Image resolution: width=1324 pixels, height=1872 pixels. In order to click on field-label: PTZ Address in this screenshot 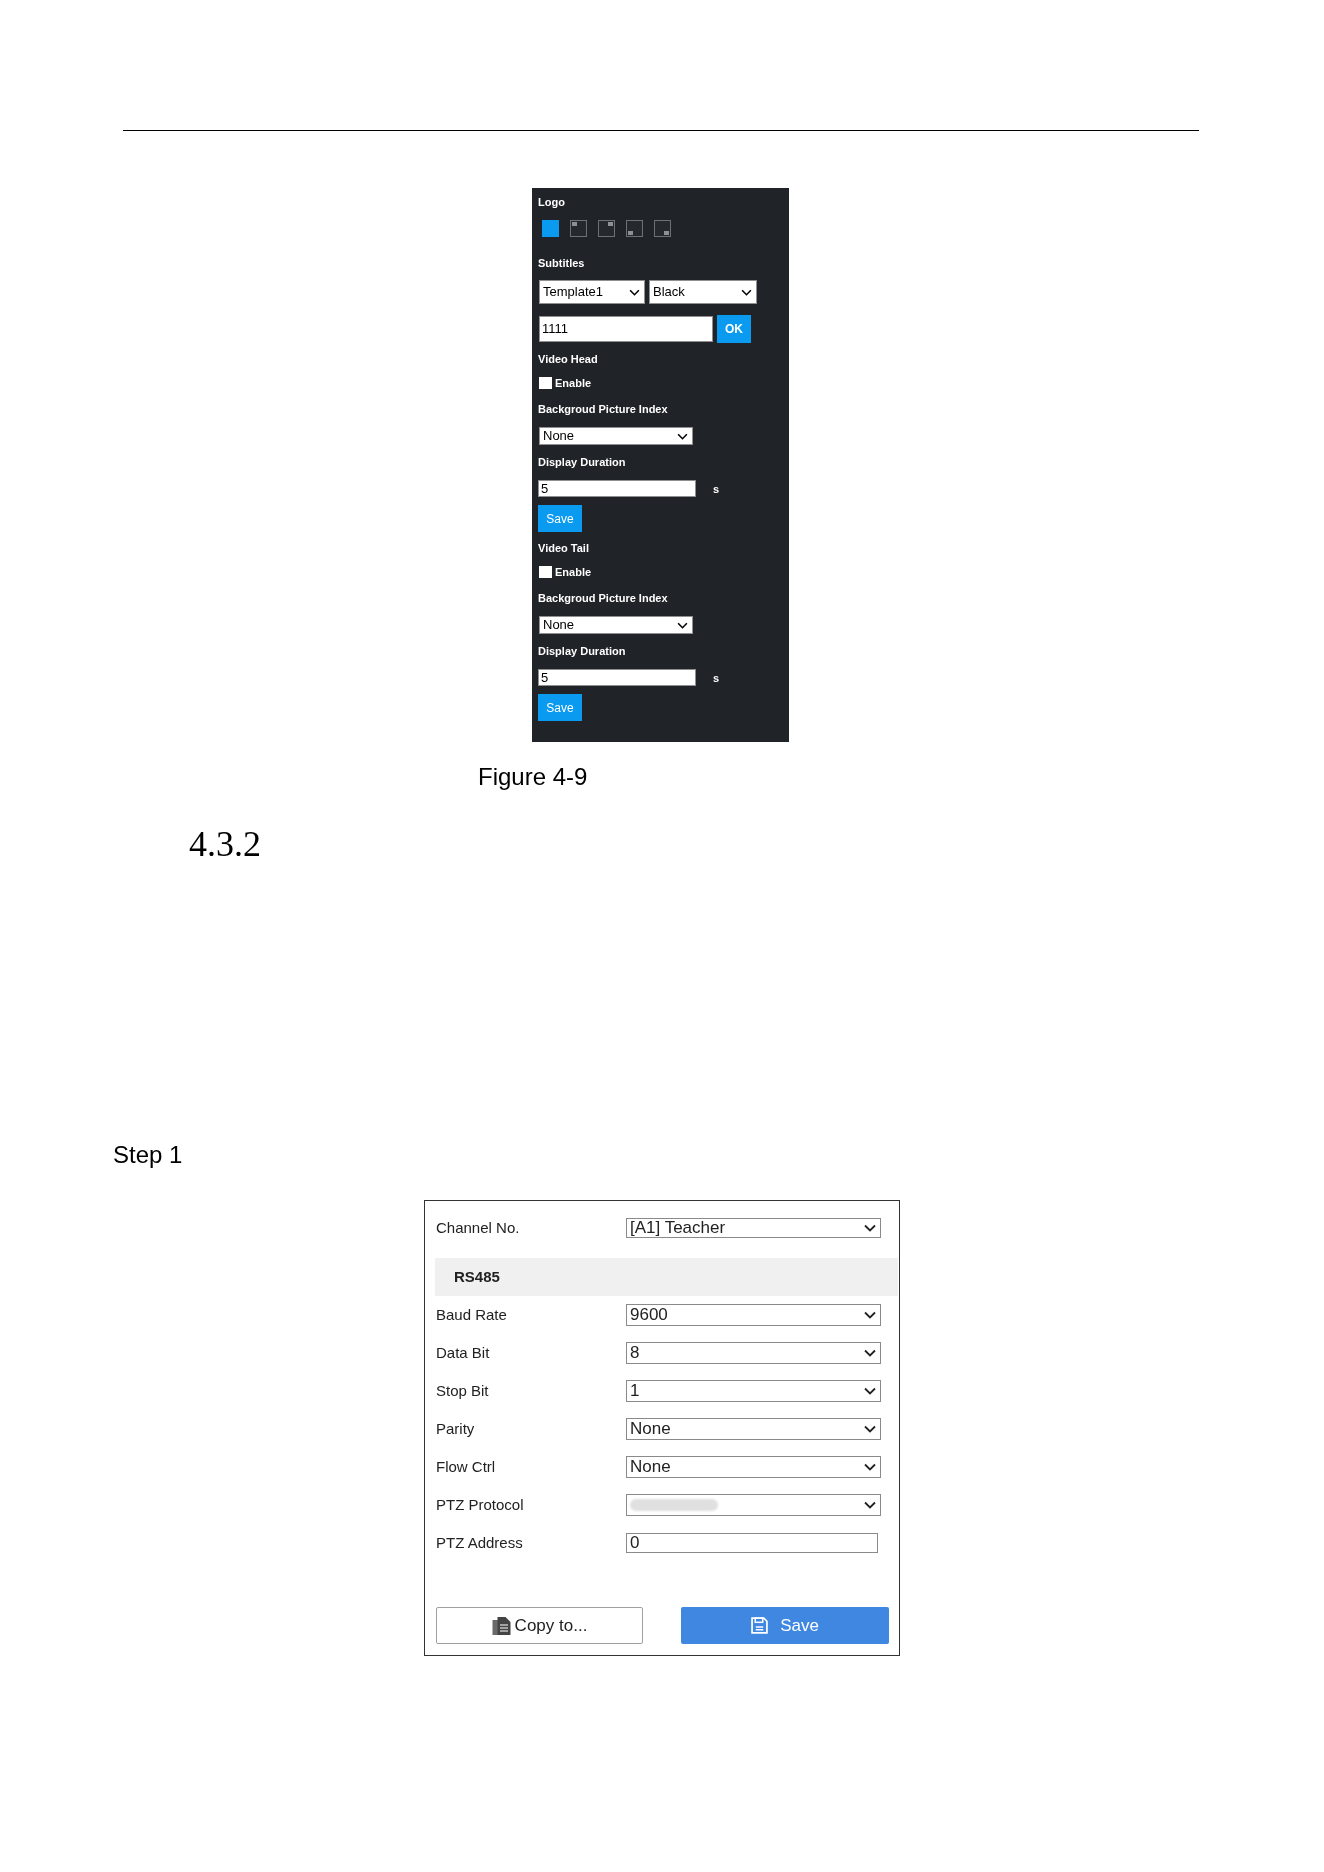, I will do `click(479, 1543)`.